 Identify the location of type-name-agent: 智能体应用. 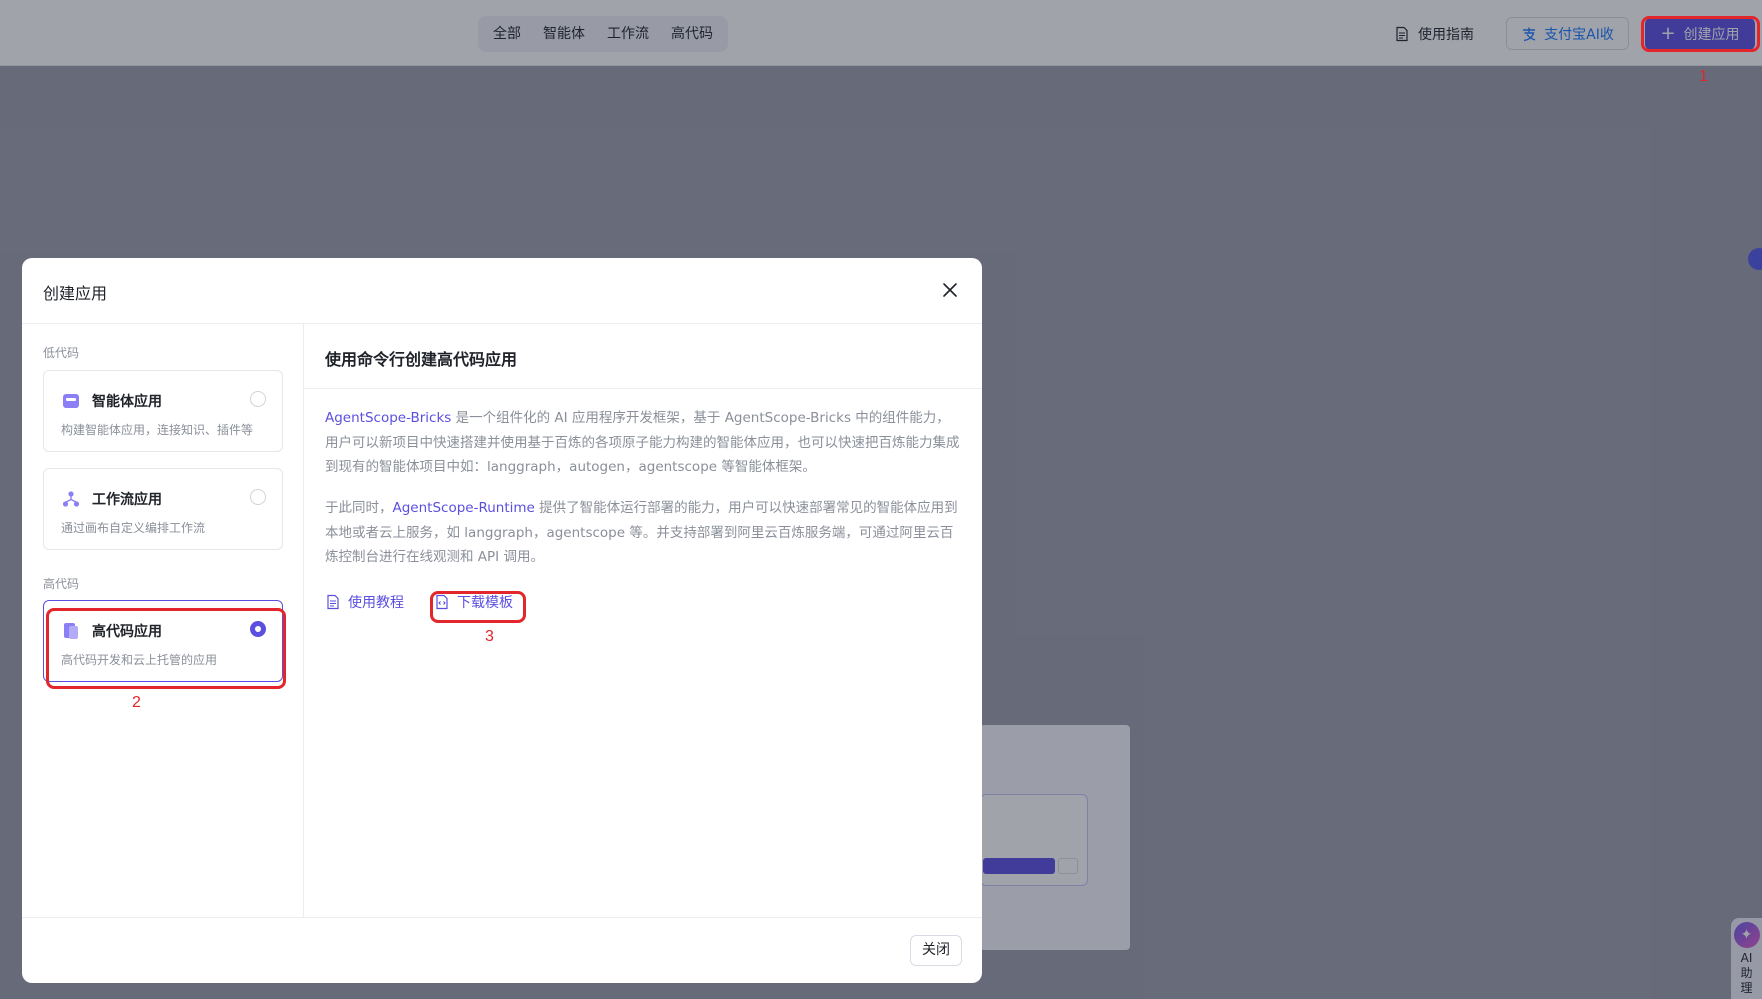
(127, 402).